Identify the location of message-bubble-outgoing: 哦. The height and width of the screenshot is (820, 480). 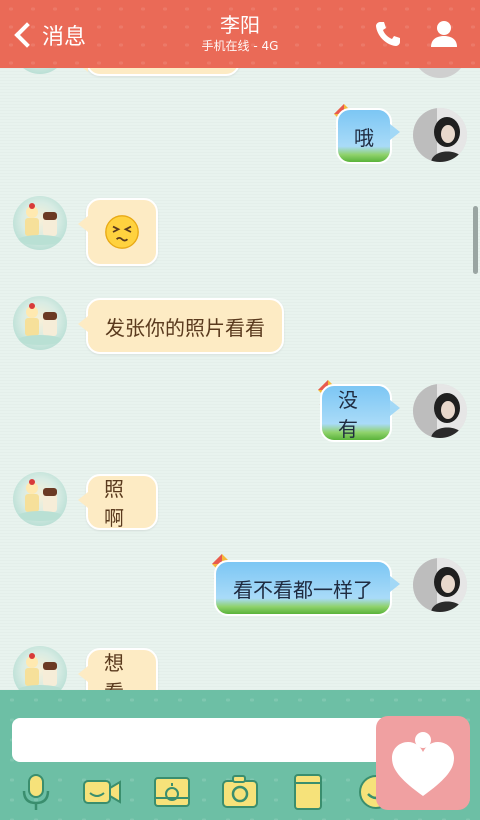
(368, 136).